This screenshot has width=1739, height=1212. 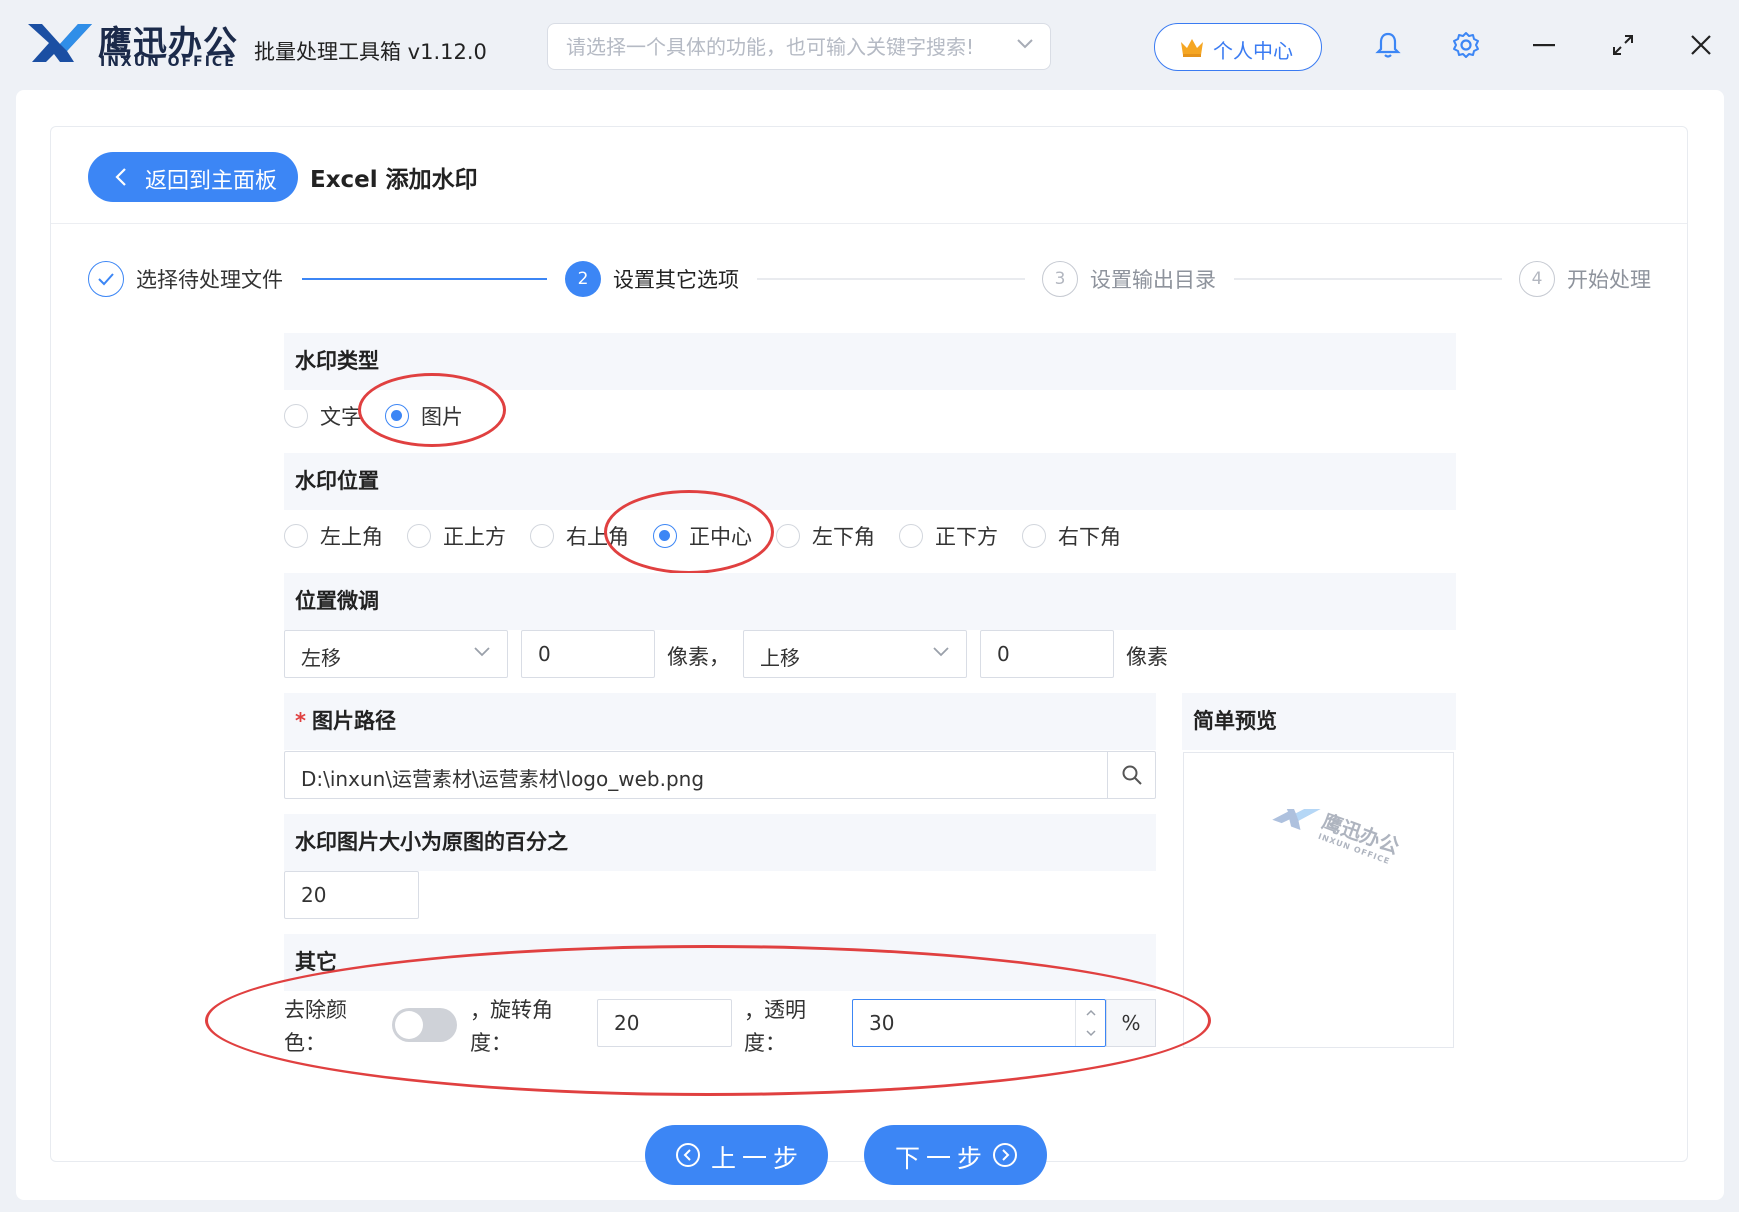 I want to click on watermark-preview-image: 鹰迅办公 INXUN OFFICE, so click(x=1337, y=837).